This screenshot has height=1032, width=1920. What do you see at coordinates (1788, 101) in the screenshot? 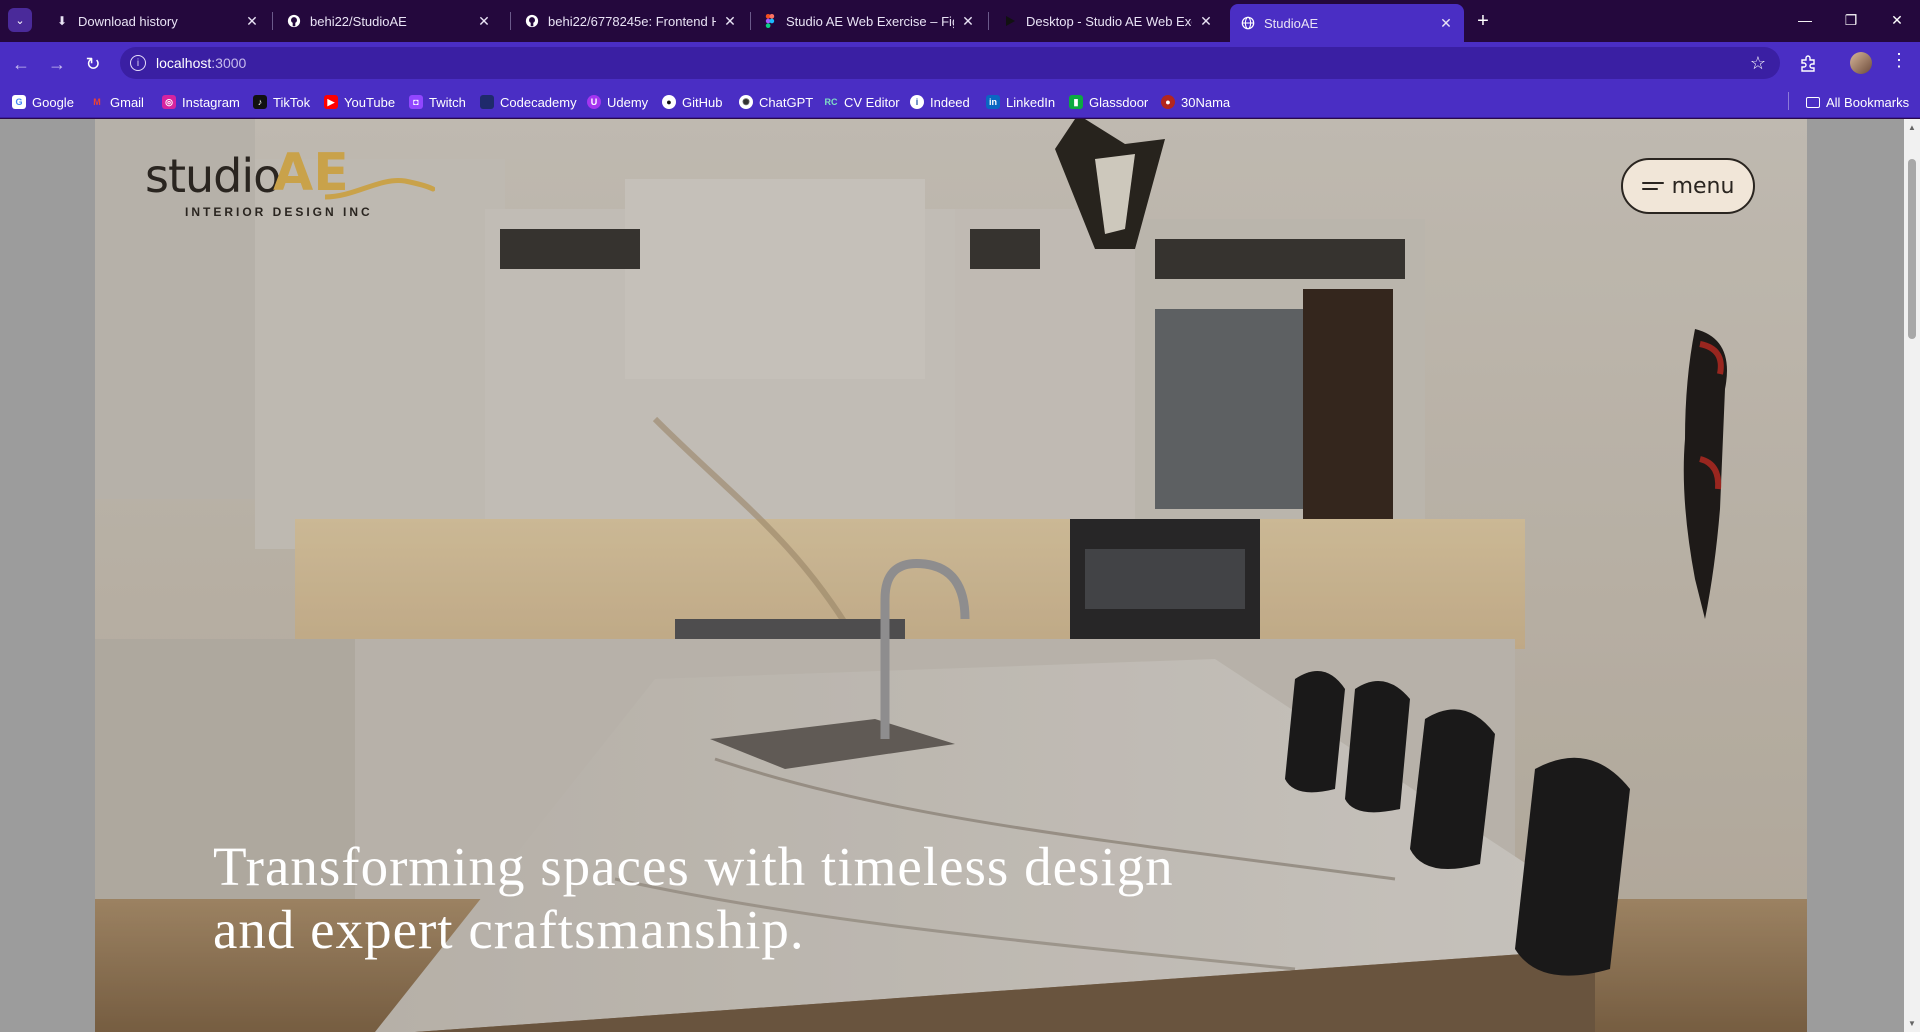
I see `bookmarks-separator` at bounding box center [1788, 101].